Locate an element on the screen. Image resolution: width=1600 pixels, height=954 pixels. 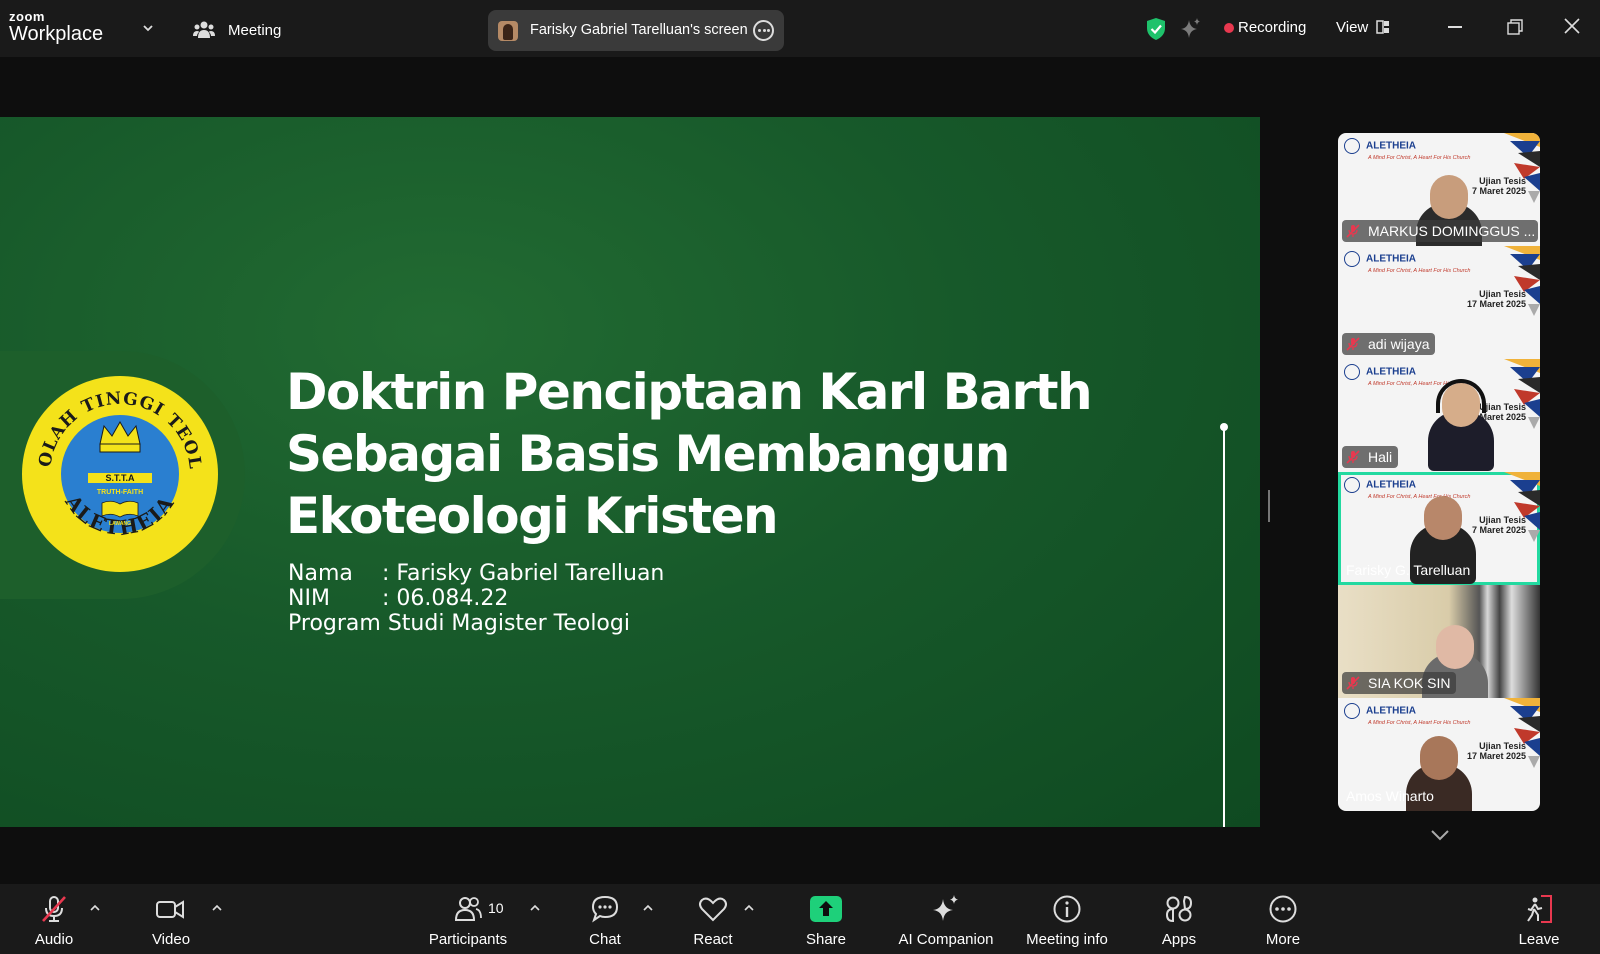
share-screen-icon is located at coordinates (826, 909).